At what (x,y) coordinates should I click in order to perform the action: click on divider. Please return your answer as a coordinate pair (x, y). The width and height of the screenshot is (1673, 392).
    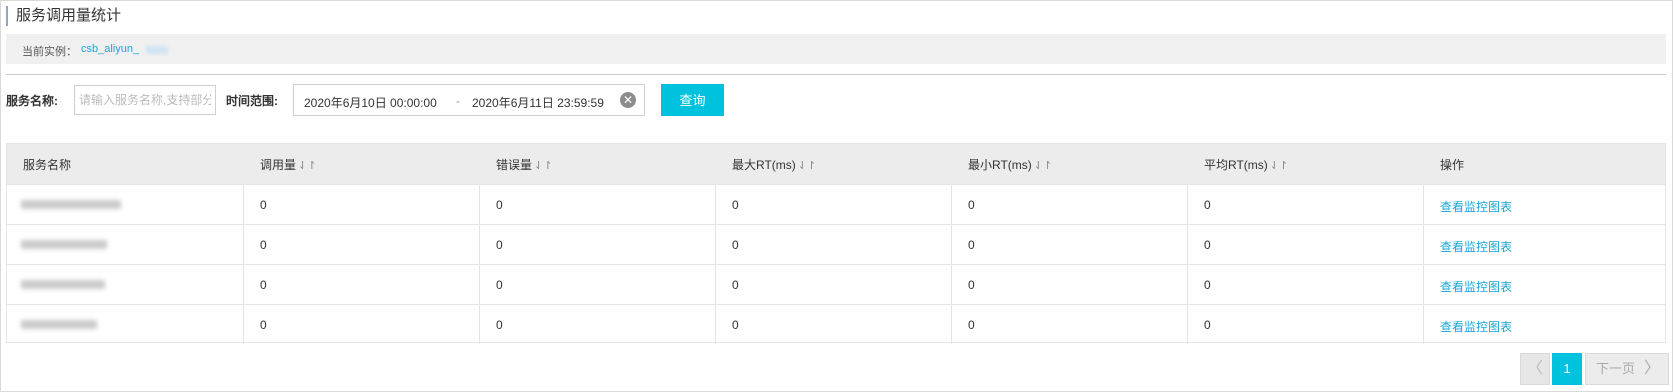
    Looking at the image, I should click on (836, 74).